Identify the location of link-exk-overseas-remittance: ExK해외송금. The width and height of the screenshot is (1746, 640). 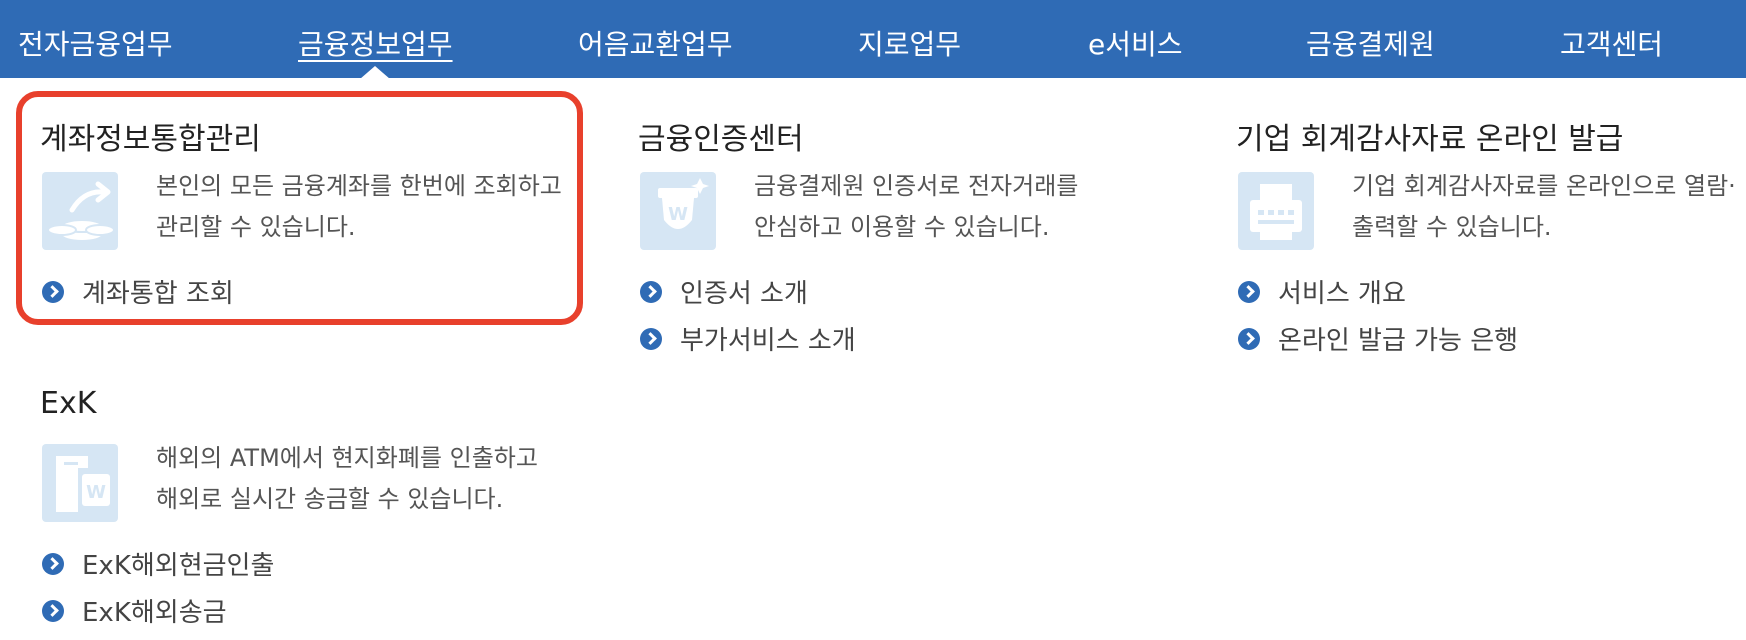
(158, 610).